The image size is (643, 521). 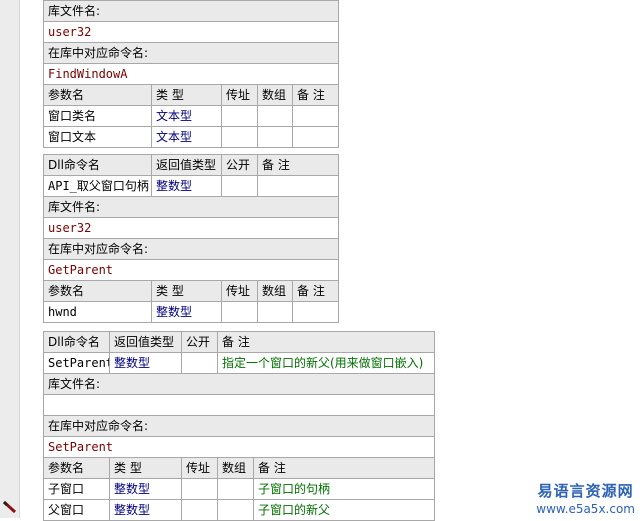 What do you see at coordinates (97, 116) in the screenshot?
I see `param-name: 窗口类名` at bounding box center [97, 116].